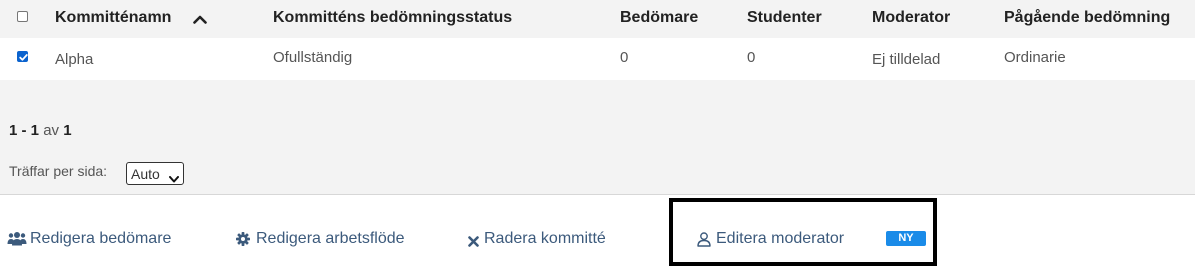 The width and height of the screenshot is (1195, 271). I want to click on column-header-status: Kommitténs bedömningsstatus, so click(392, 18).